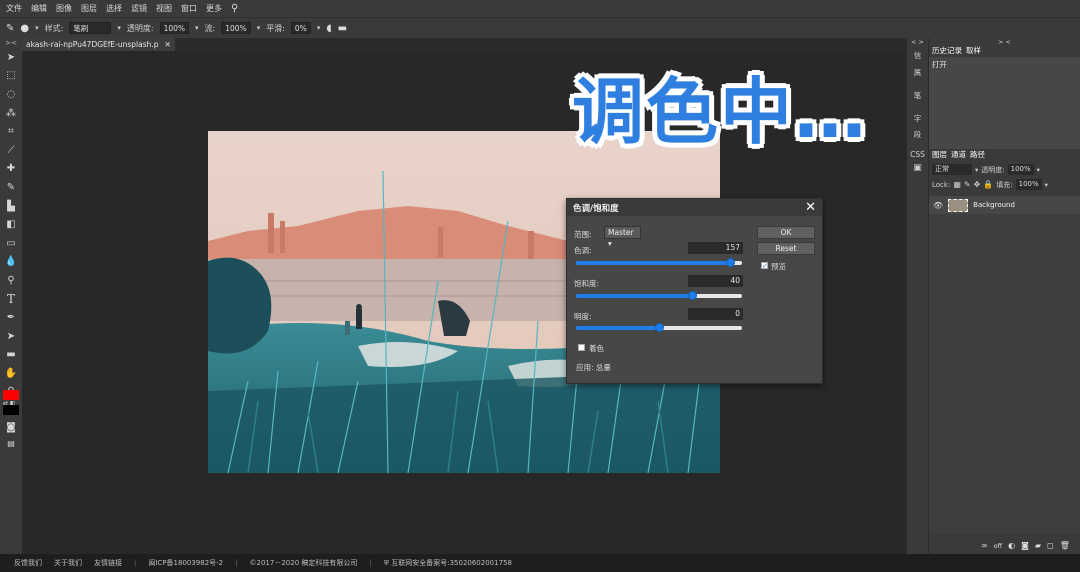  What do you see at coordinates (11, 410) in the screenshot?
I see `background-color-swatch` at bounding box center [11, 410].